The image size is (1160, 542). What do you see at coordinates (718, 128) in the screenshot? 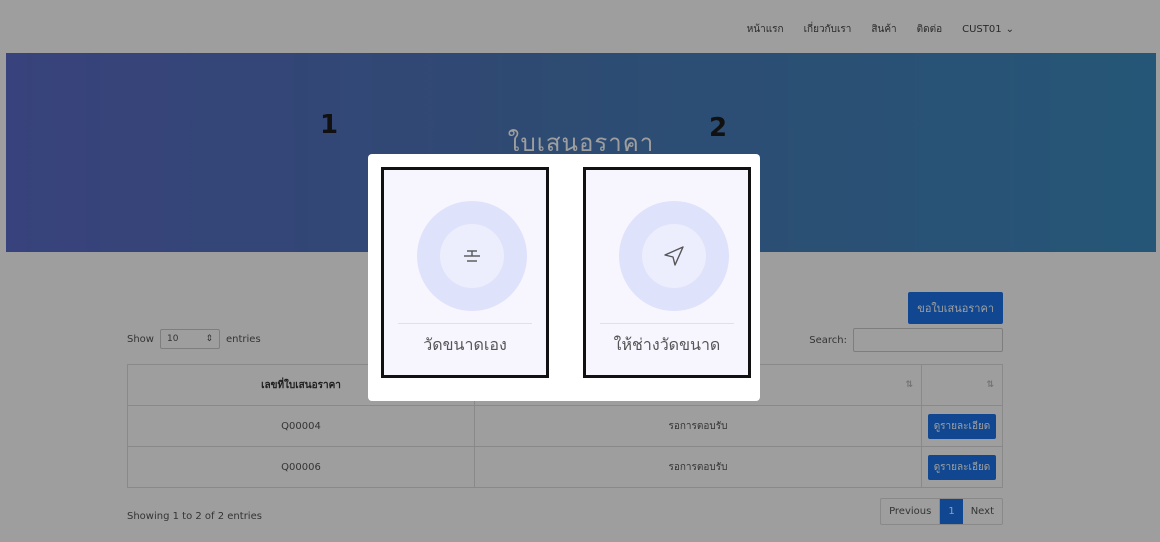
I see `annotation-number-2: 2` at bounding box center [718, 128].